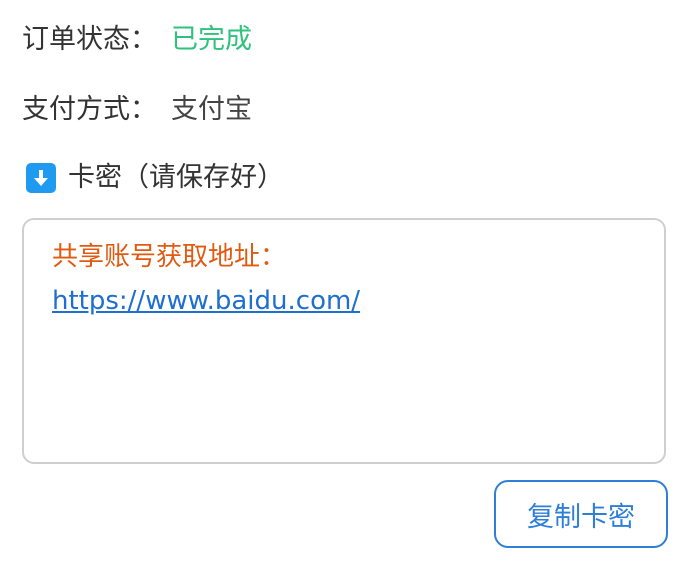 The image size is (689, 575). What do you see at coordinates (89, 109) in the screenshot?
I see `payment-method-label: 支付方式：` at bounding box center [89, 109].